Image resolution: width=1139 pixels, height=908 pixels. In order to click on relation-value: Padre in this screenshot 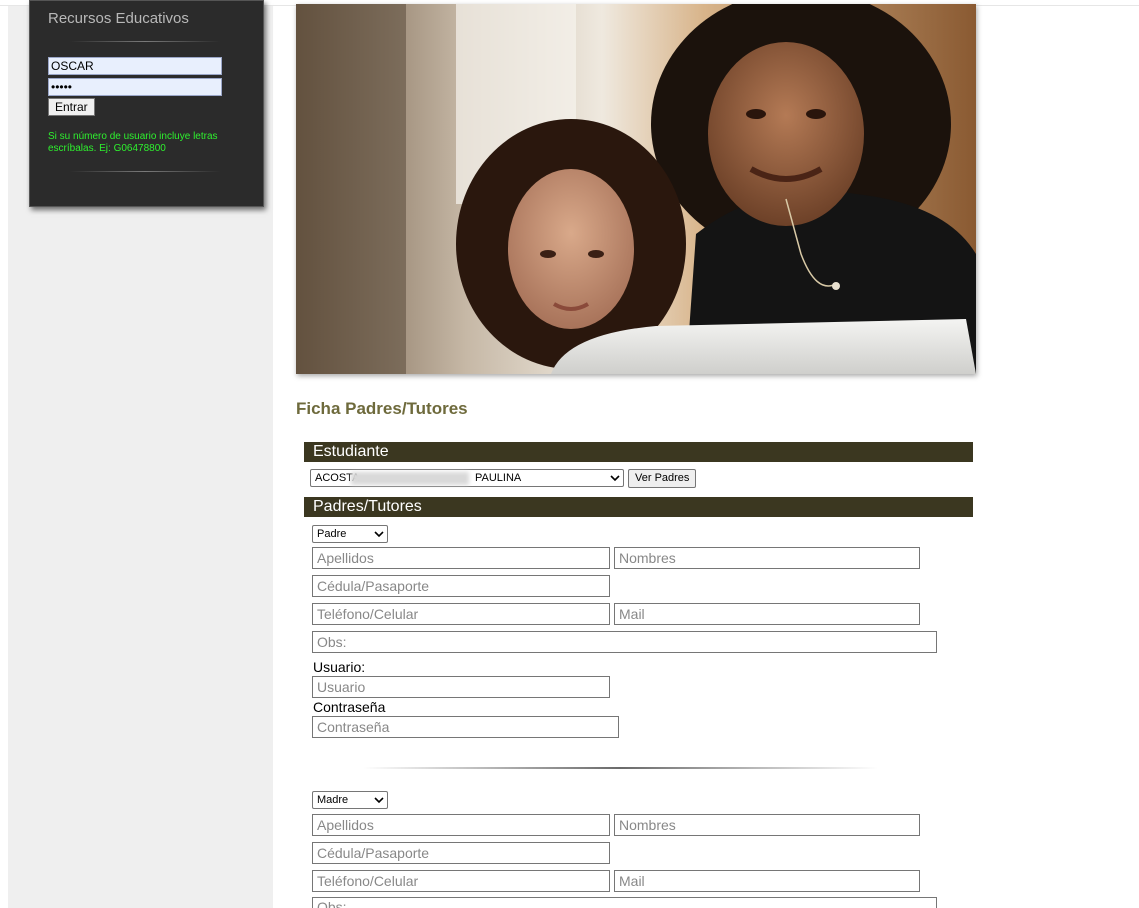, I will do `click(332, 534)`.